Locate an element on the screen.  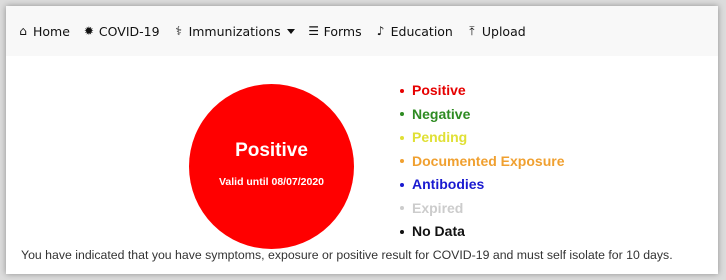
nav-immunizations-label: Immunizations is located at coordinates (234, 31).